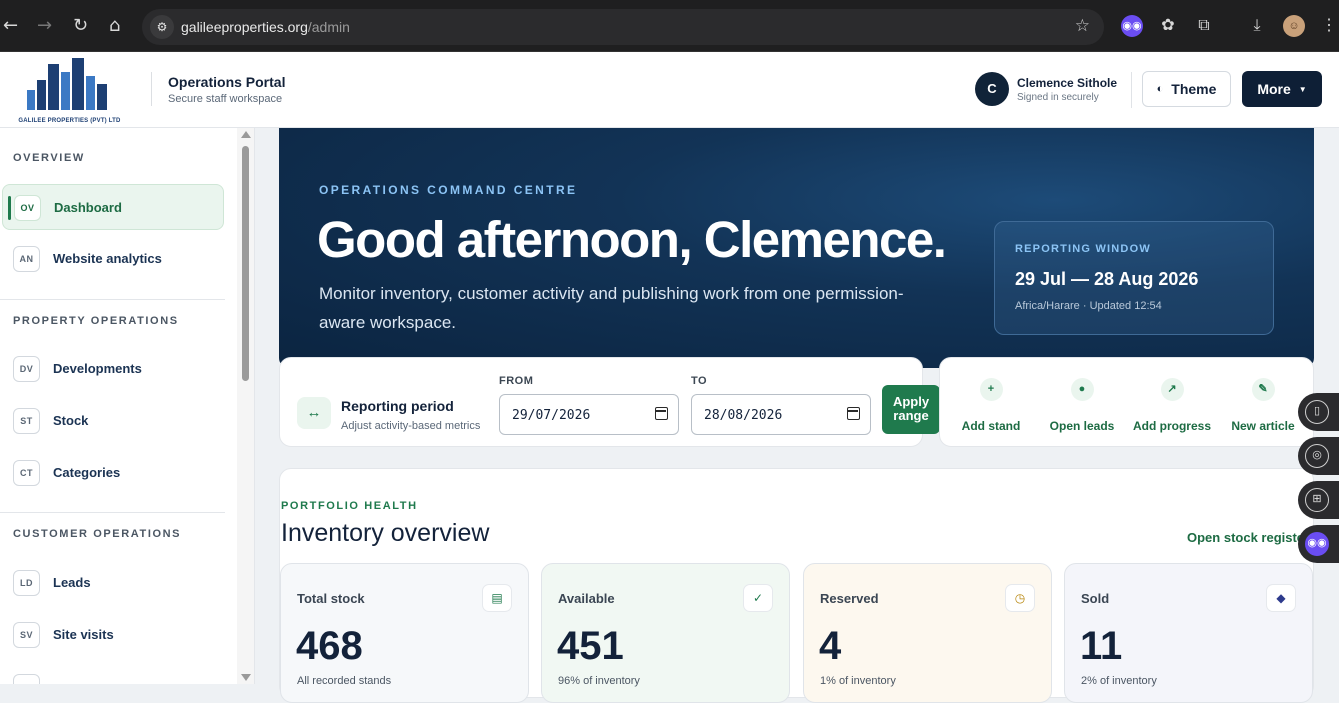 The width and height of the screenshot is (1339, 703). What do you see at coordinates (497, 598) in the screenshot?
I see `list-icon: ▤` at bounding box center [497, 598].